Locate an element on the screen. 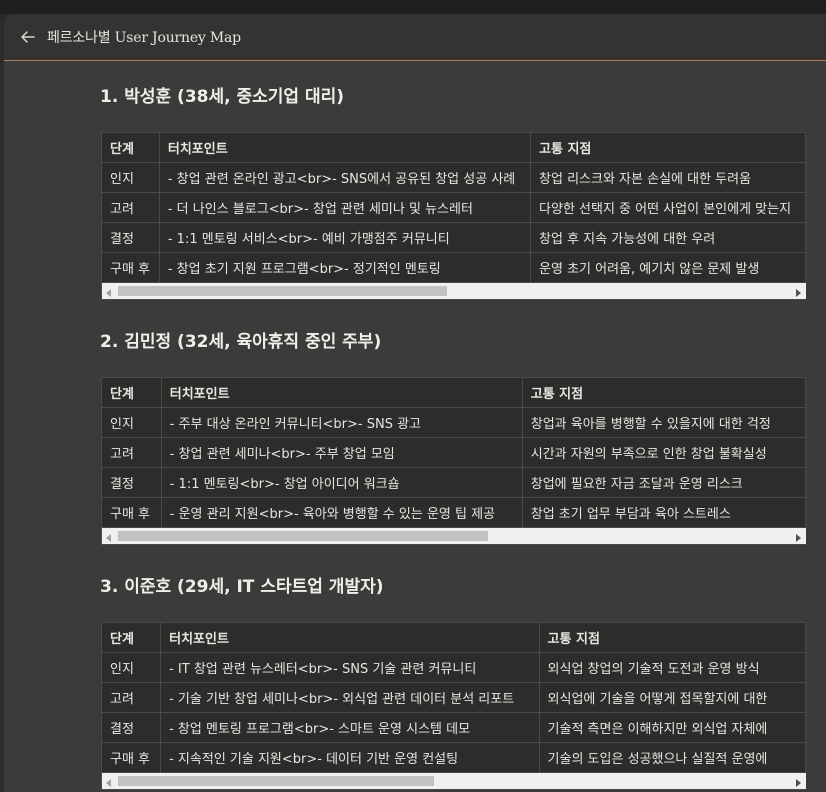 The image size is (826, 792). back-arrow-icon is located at coordinates (28, 37).